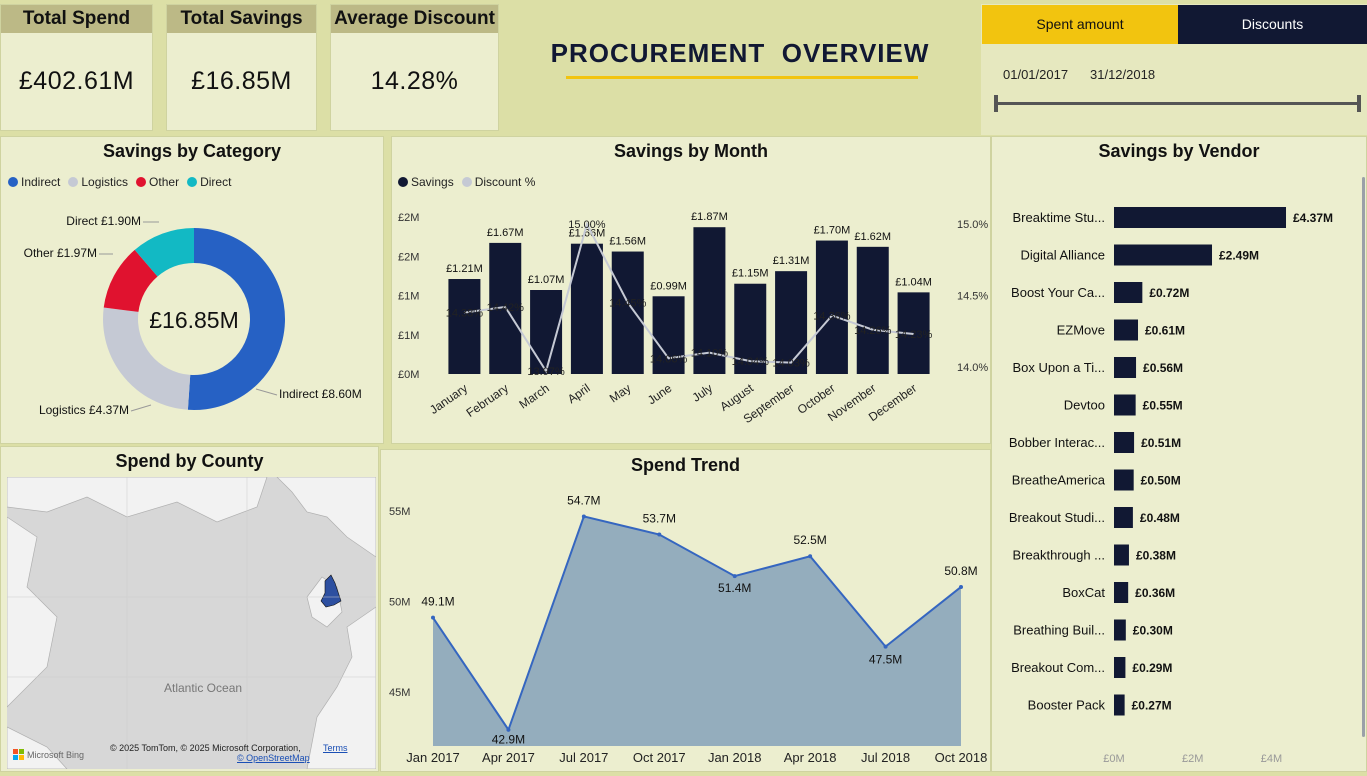  What do you see at coordinates (628, 304) in the screenshot?
I see `discount-data-label: 14.45%` at bounding box center [628, 304].